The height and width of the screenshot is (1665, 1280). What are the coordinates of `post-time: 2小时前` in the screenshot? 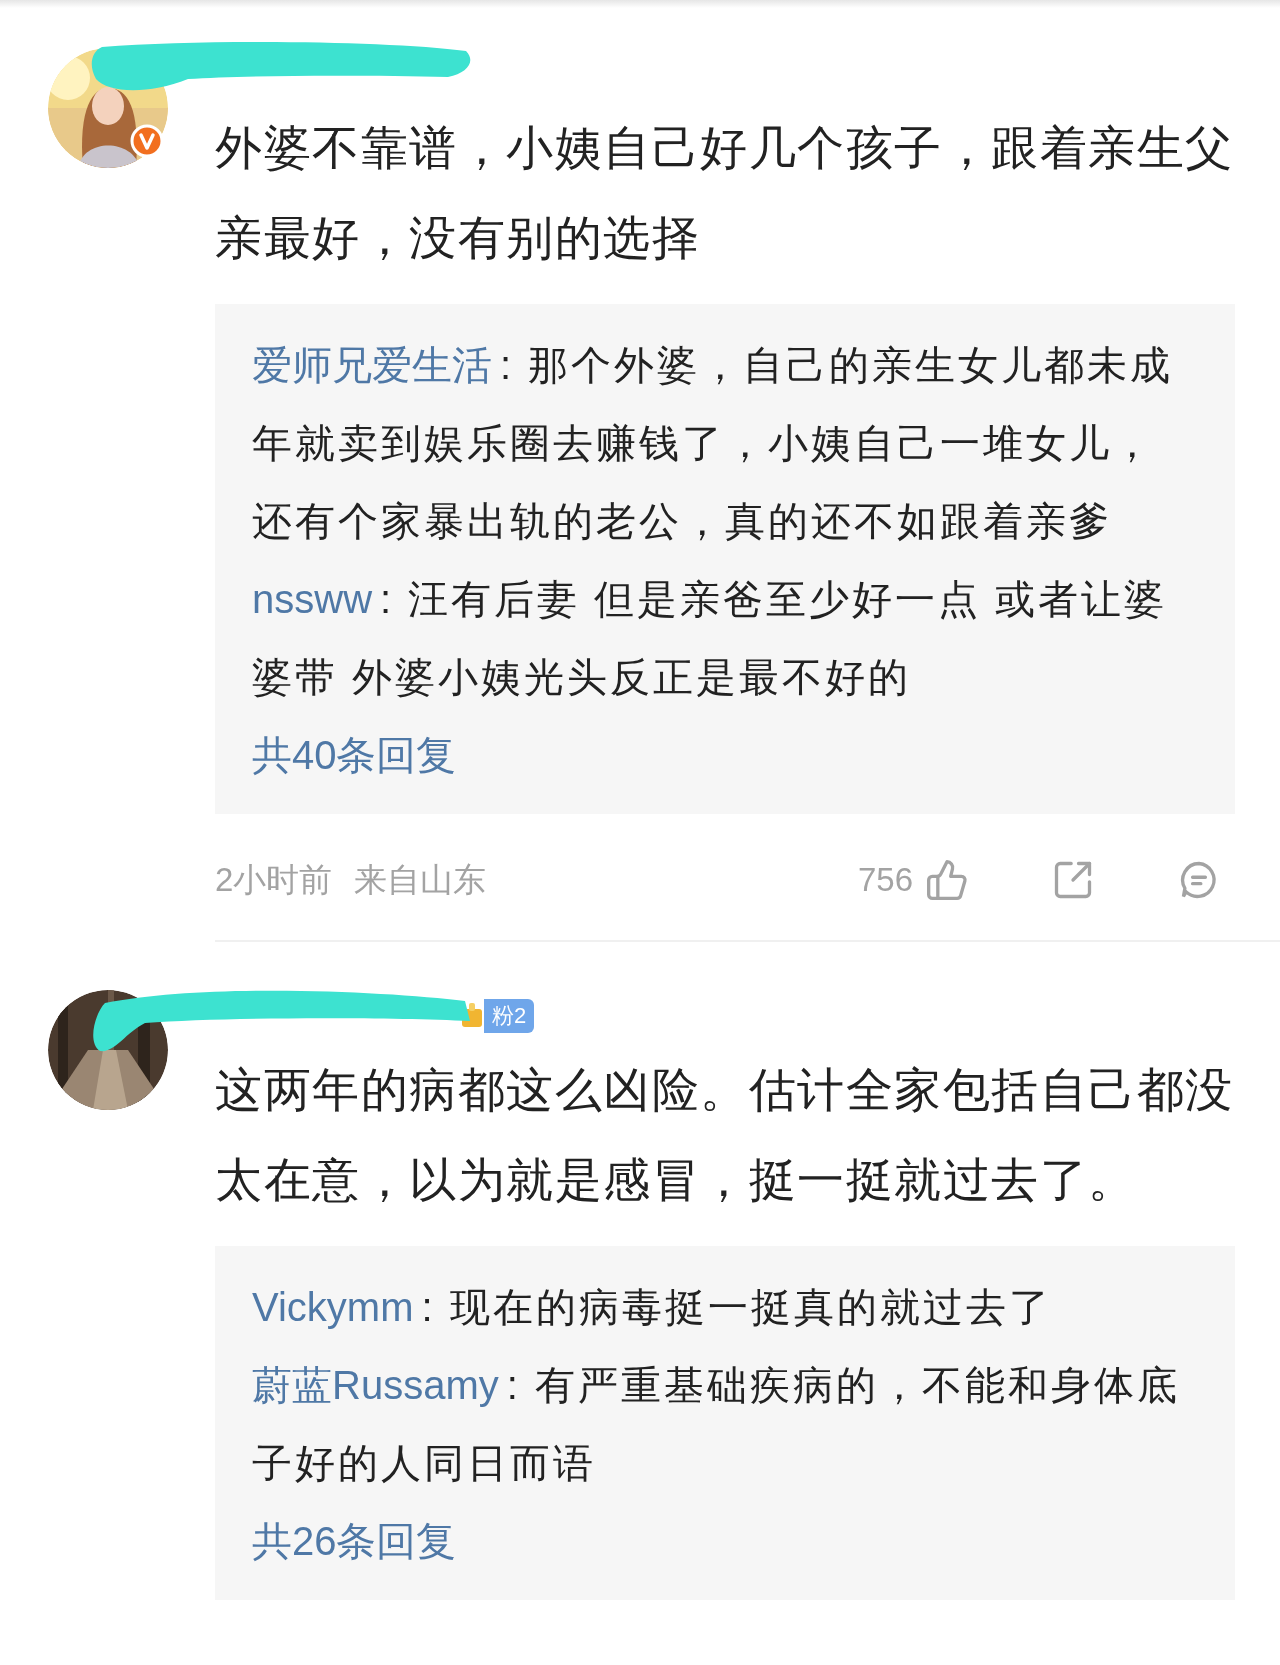 It's located at (274, 880).